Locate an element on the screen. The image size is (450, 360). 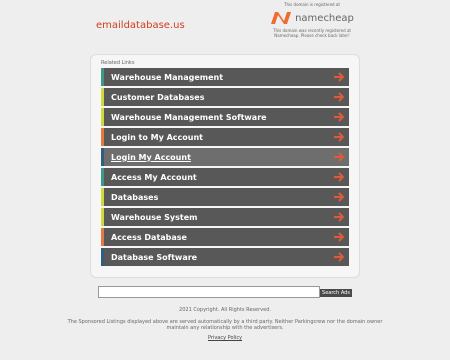
related-link-item: Access Database is located at coordinates (225, 237).